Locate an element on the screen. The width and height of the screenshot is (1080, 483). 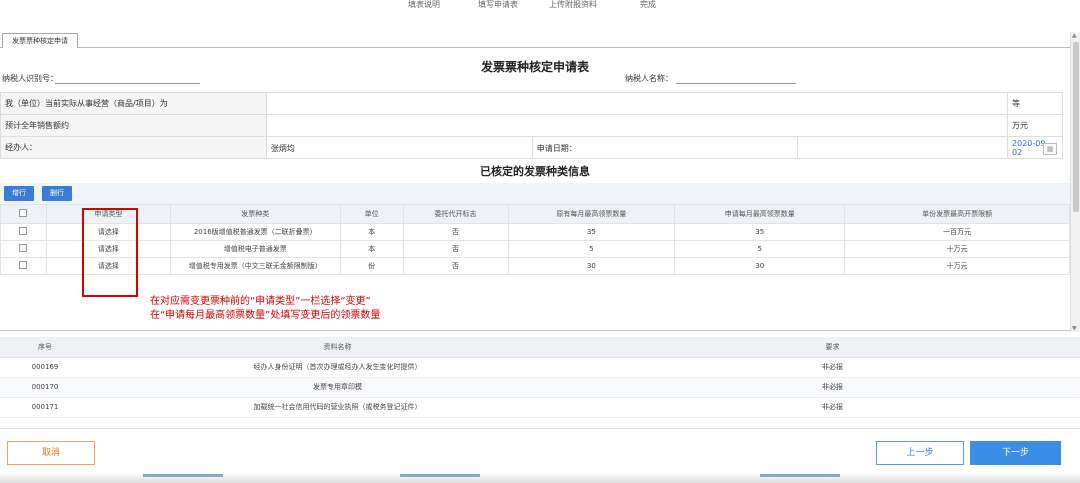
apply-qty-input: 5 is located at coordinates (760, 249).